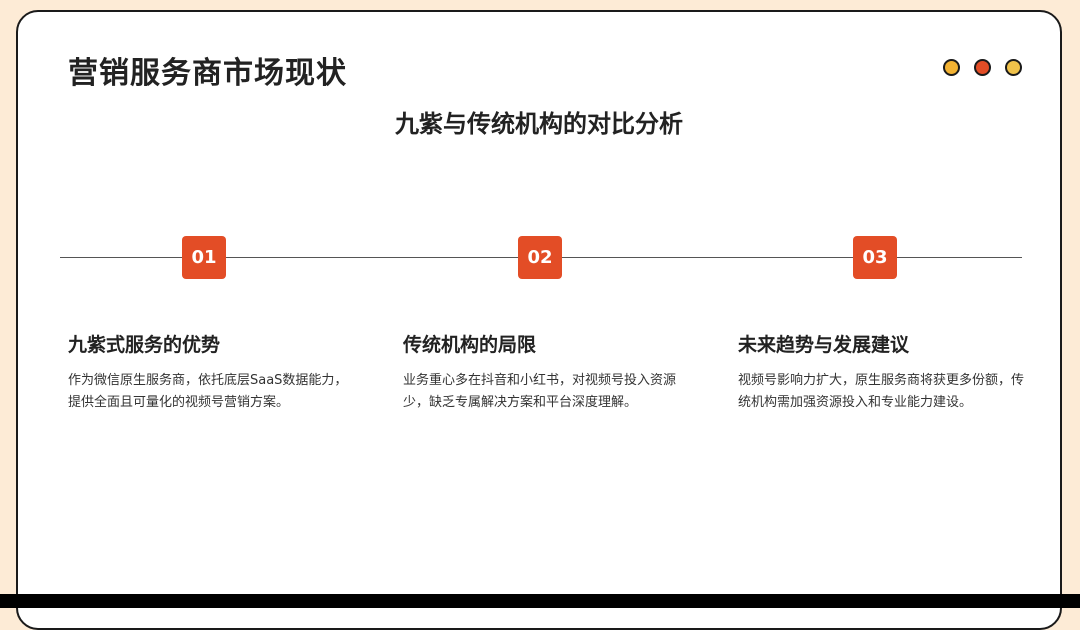 This screenshot has height=630, width=1080. What do you see at coordinates (540, 257) in the screenshot?
I see `step-badge-02: 02` at bounding box center [540, 257].